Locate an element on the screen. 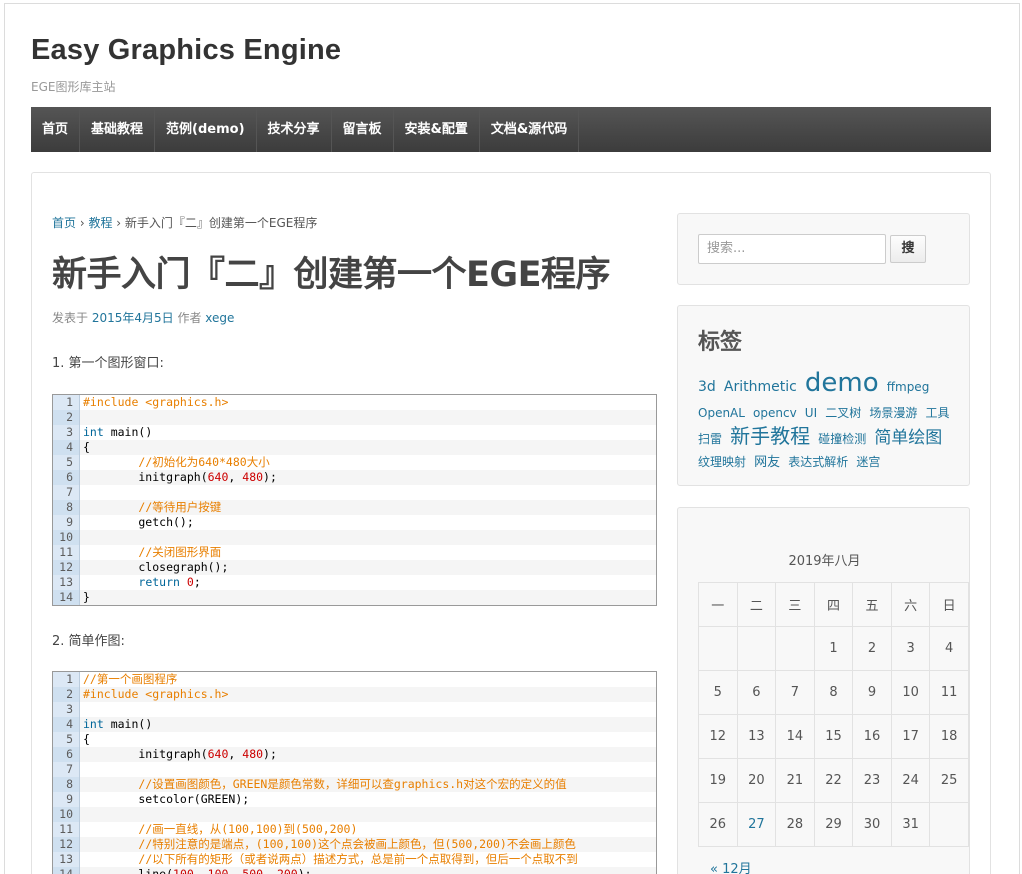 The height and width of the screenshot is (874, 1022). code-text: //关闭图形界面 is located at coordinates (368, 552).